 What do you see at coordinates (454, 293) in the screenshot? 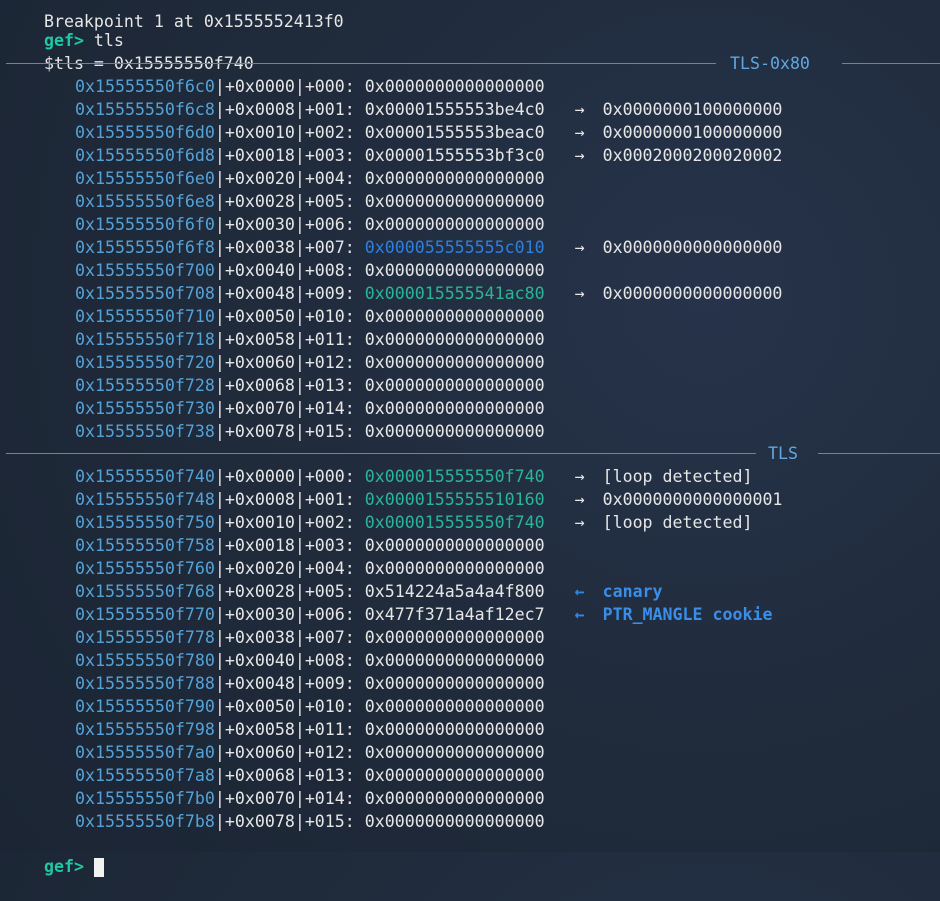
I see `row-value: 0x000015555541ac80` at bounding box center [454, 293].